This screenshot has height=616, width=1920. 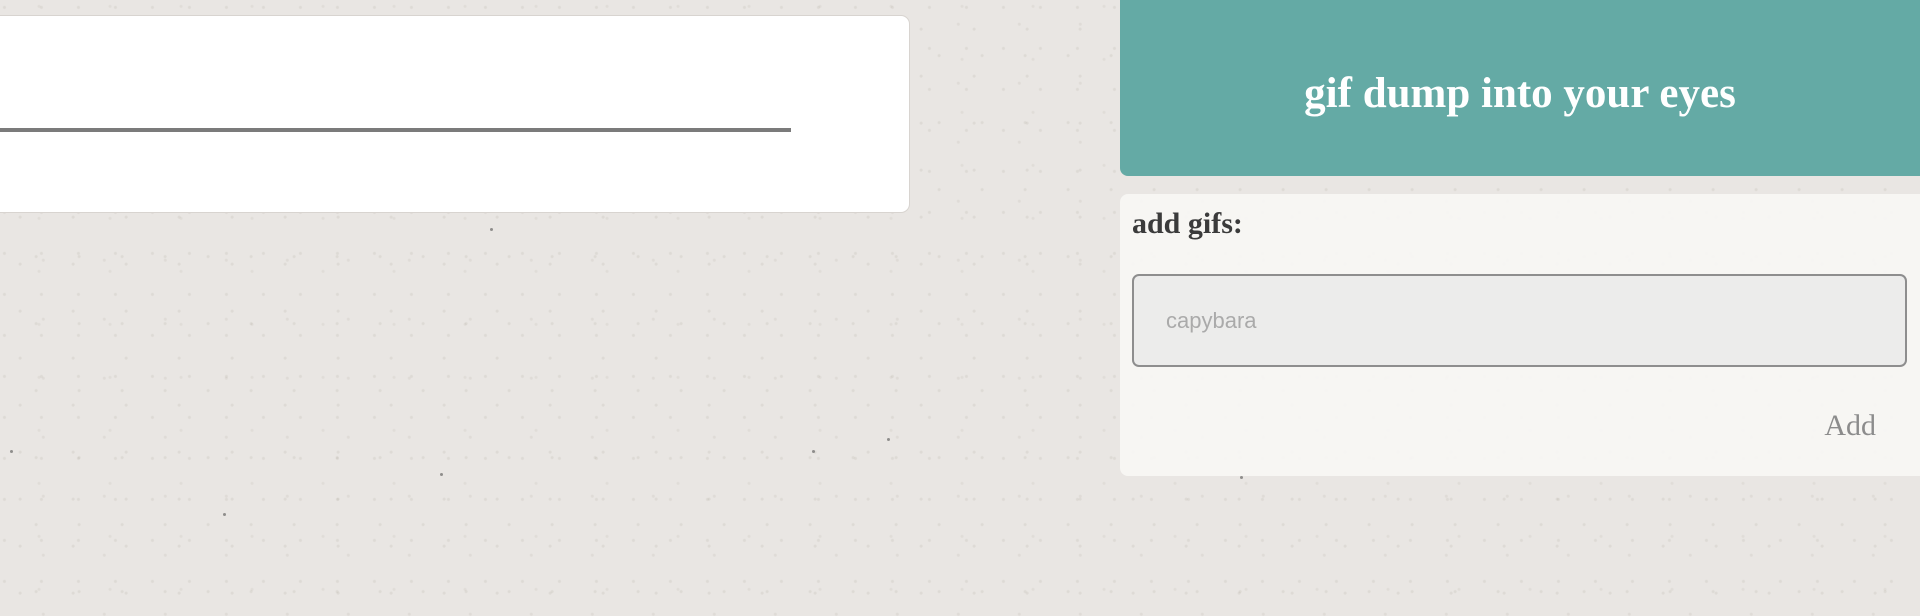 What do you see at coordinates (395, 130) in the screenshot?
I see `loading-progress-bar` at bounding box center [395, 130].